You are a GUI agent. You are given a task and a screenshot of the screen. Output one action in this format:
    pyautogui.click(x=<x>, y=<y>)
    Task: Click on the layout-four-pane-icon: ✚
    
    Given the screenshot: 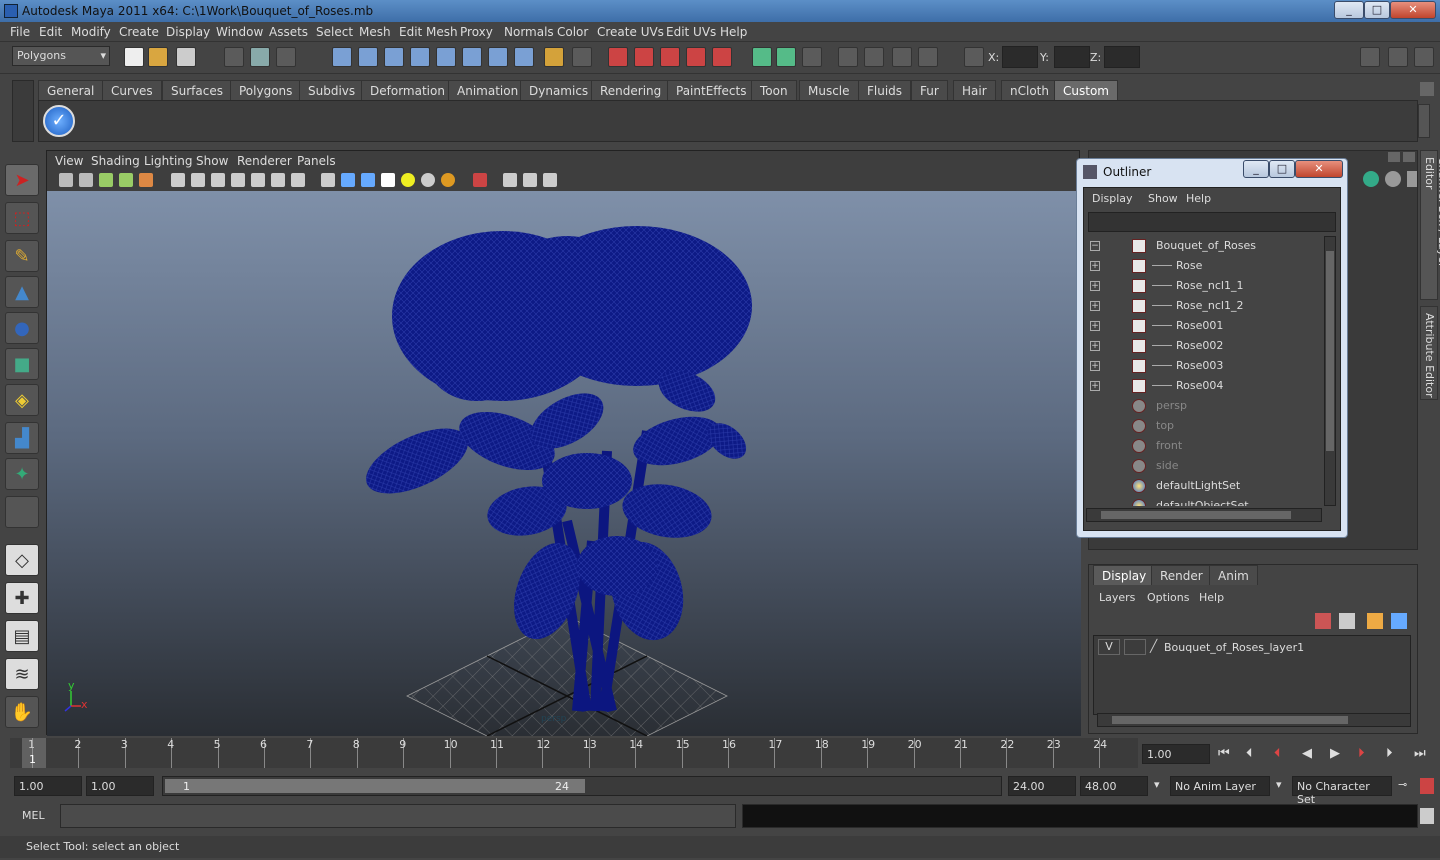 What is the action you would take?
    pyautogui.click(x=22, y=598)
    